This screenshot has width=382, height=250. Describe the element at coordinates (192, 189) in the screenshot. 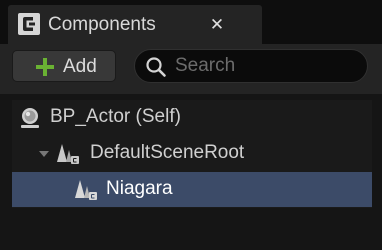

I see `tree-item-niagara: Niagara` at that location.